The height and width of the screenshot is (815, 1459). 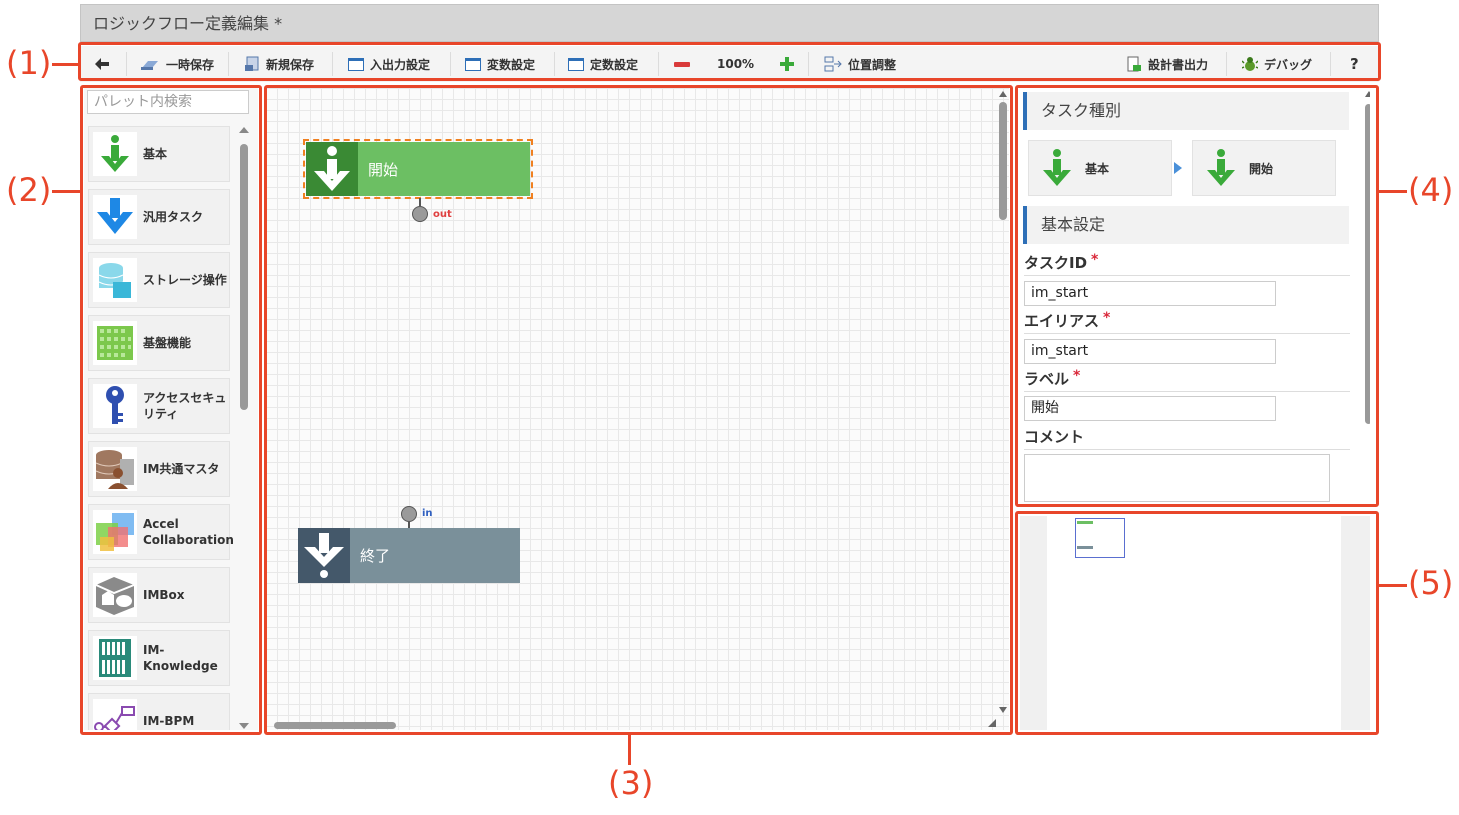 I want to click on annotation-label-2: (2), so click(x=29, y=190).